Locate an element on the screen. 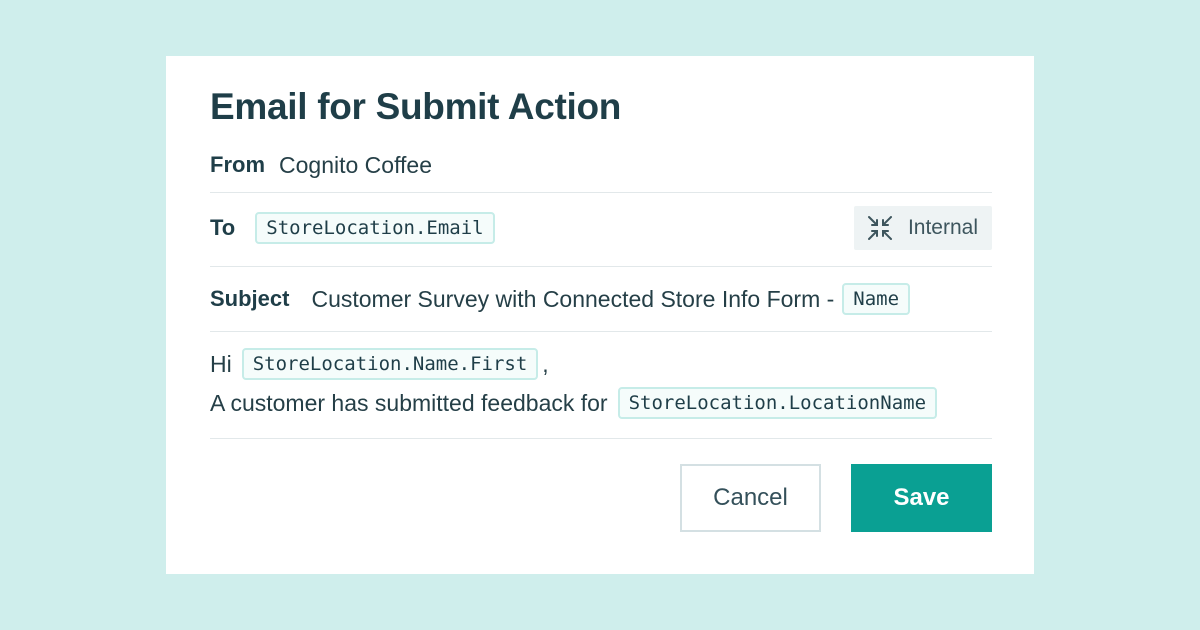 The height and width of the screenshot is (630, 1200). body-feedback-text: A customer has submitted feedback for is located at coordinates (409, 403).